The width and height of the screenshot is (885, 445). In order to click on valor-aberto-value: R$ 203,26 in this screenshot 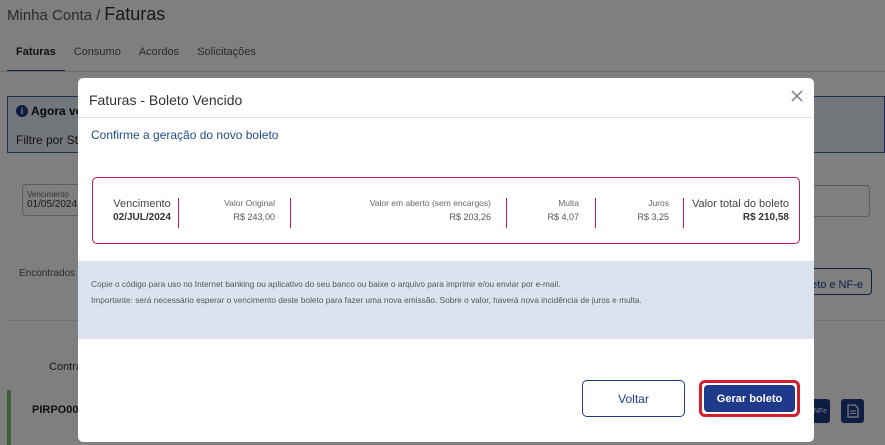, I will do `click(470, 217)`.